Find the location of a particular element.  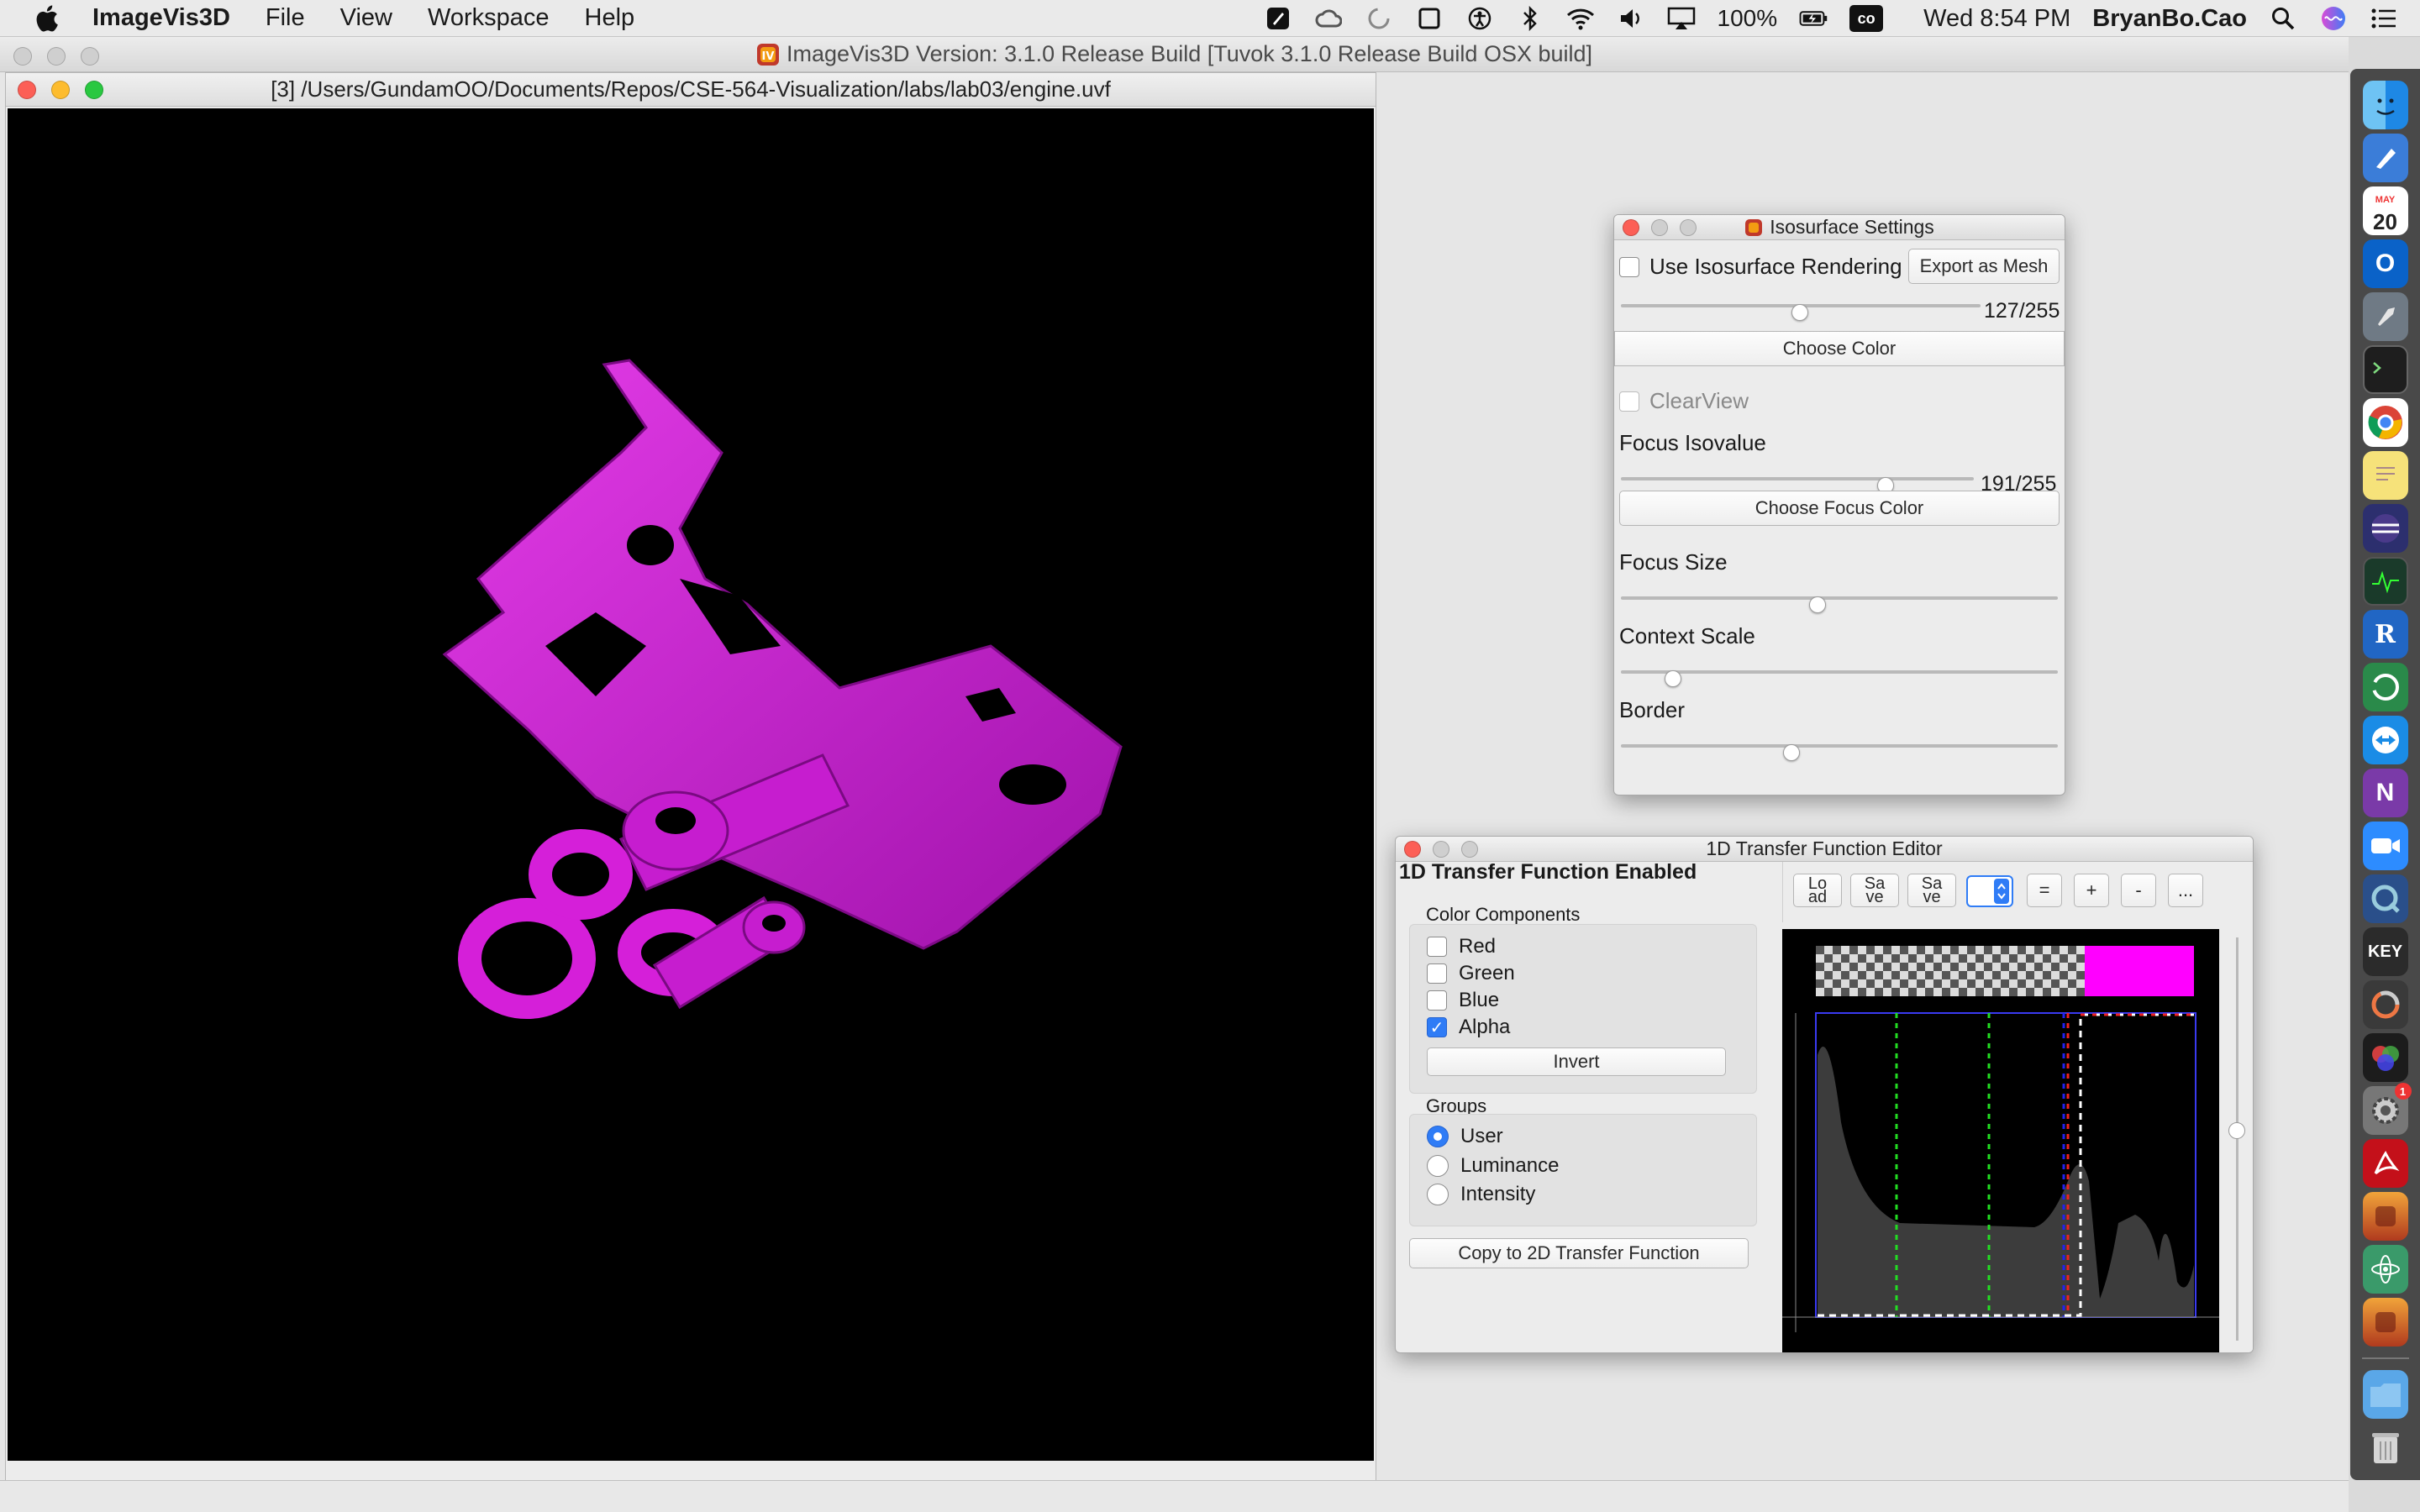

notification-center-icon is located at coordinates (2384, 18).